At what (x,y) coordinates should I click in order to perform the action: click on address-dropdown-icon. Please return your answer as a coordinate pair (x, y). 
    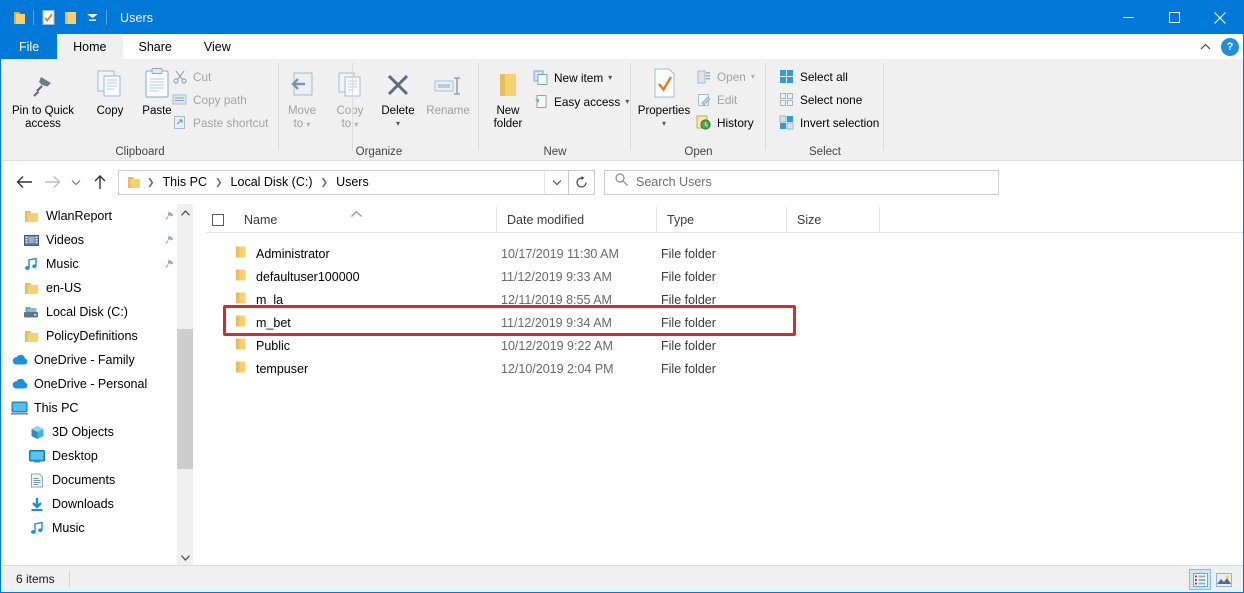
    Looking at the image, I should click on (556, 182).